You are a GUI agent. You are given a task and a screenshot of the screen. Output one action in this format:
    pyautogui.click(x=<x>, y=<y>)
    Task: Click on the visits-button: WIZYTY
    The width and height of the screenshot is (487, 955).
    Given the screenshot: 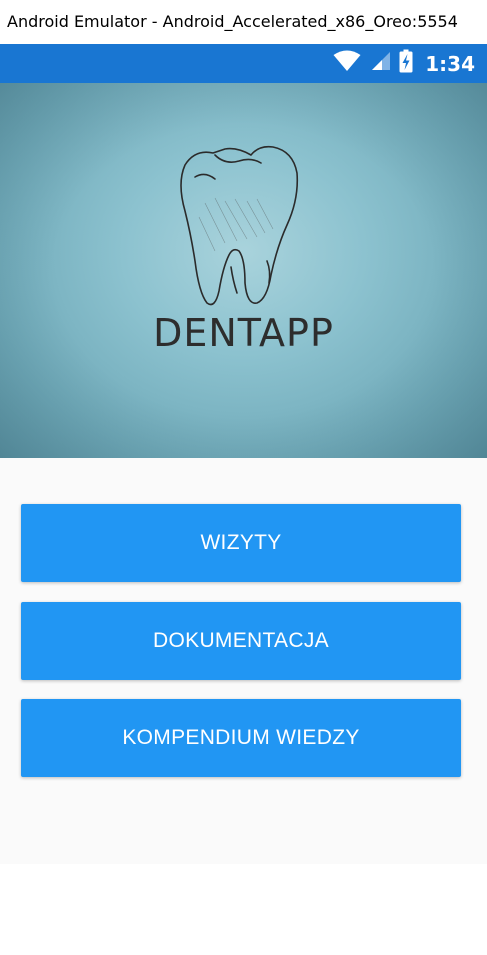 What is the action you would take?
    pyautogui.click(x=241, y=543)
    